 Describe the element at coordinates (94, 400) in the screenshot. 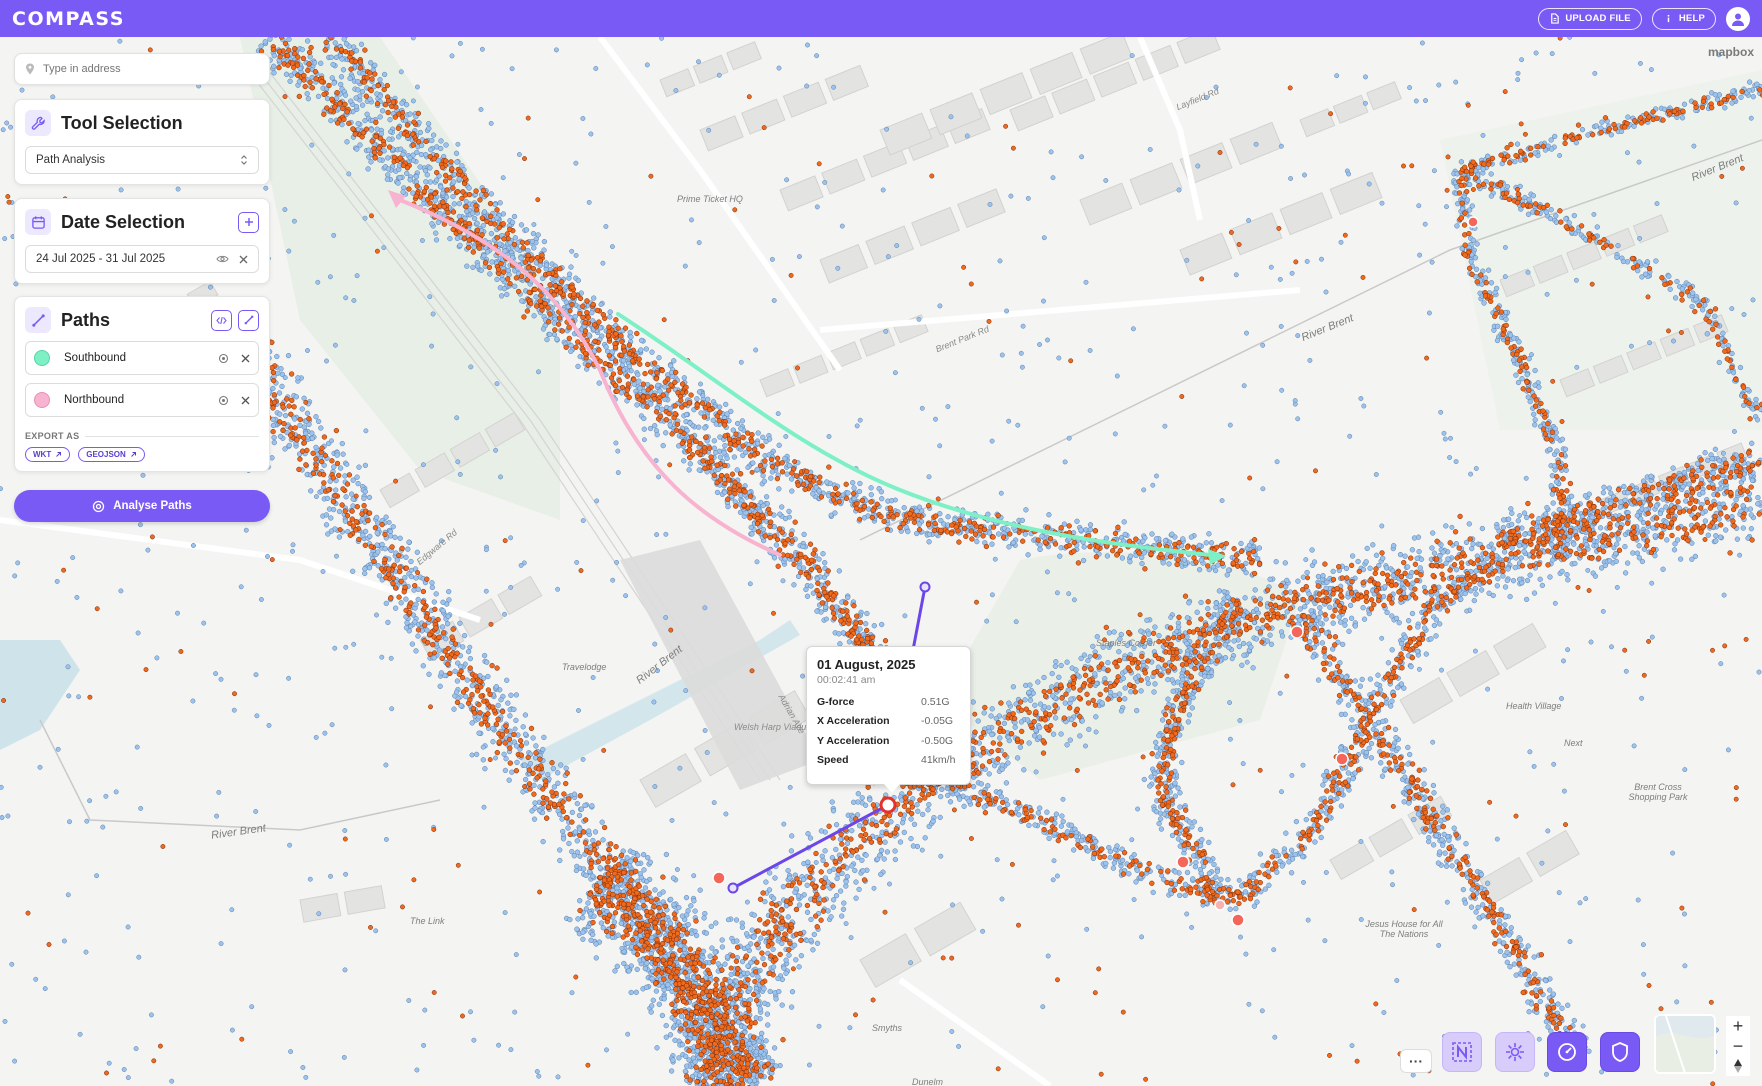

I see `path-label-northbound: Northbound` at that location.